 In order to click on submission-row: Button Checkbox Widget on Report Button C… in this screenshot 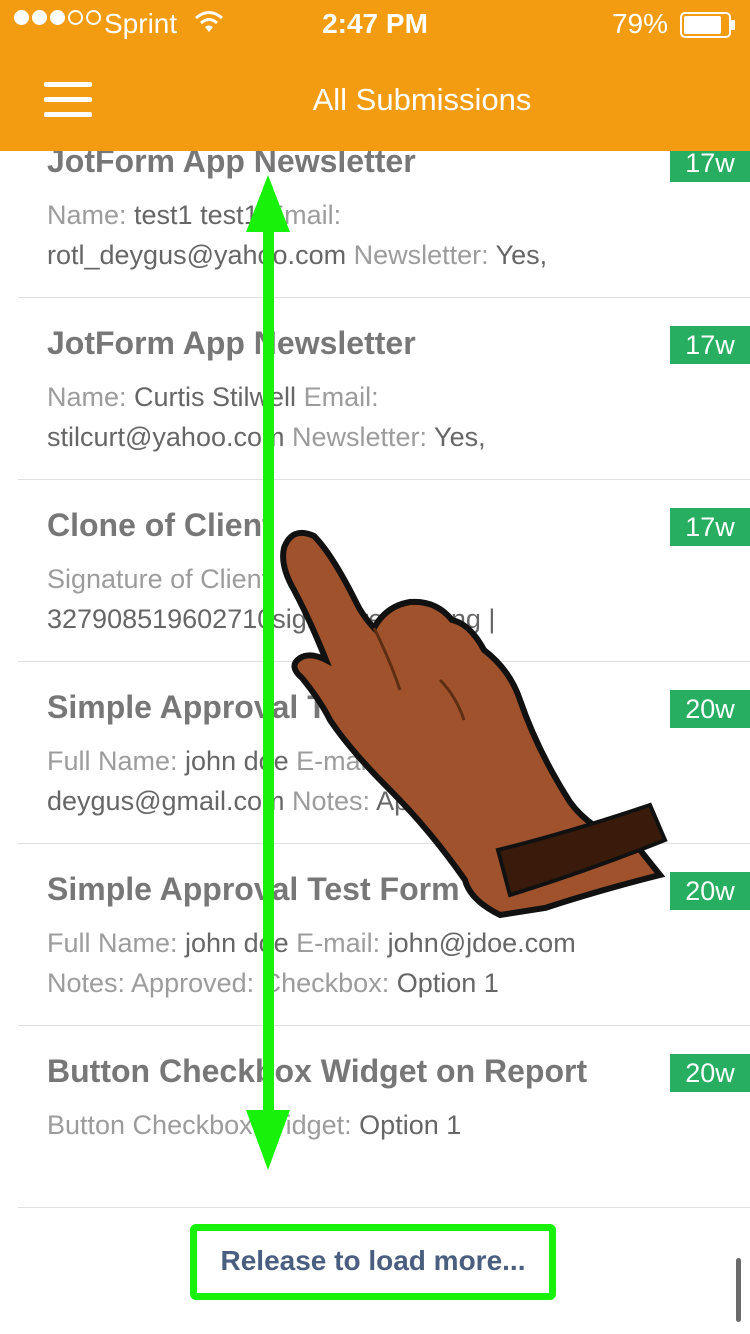, I will do `click(375, 1117)`.